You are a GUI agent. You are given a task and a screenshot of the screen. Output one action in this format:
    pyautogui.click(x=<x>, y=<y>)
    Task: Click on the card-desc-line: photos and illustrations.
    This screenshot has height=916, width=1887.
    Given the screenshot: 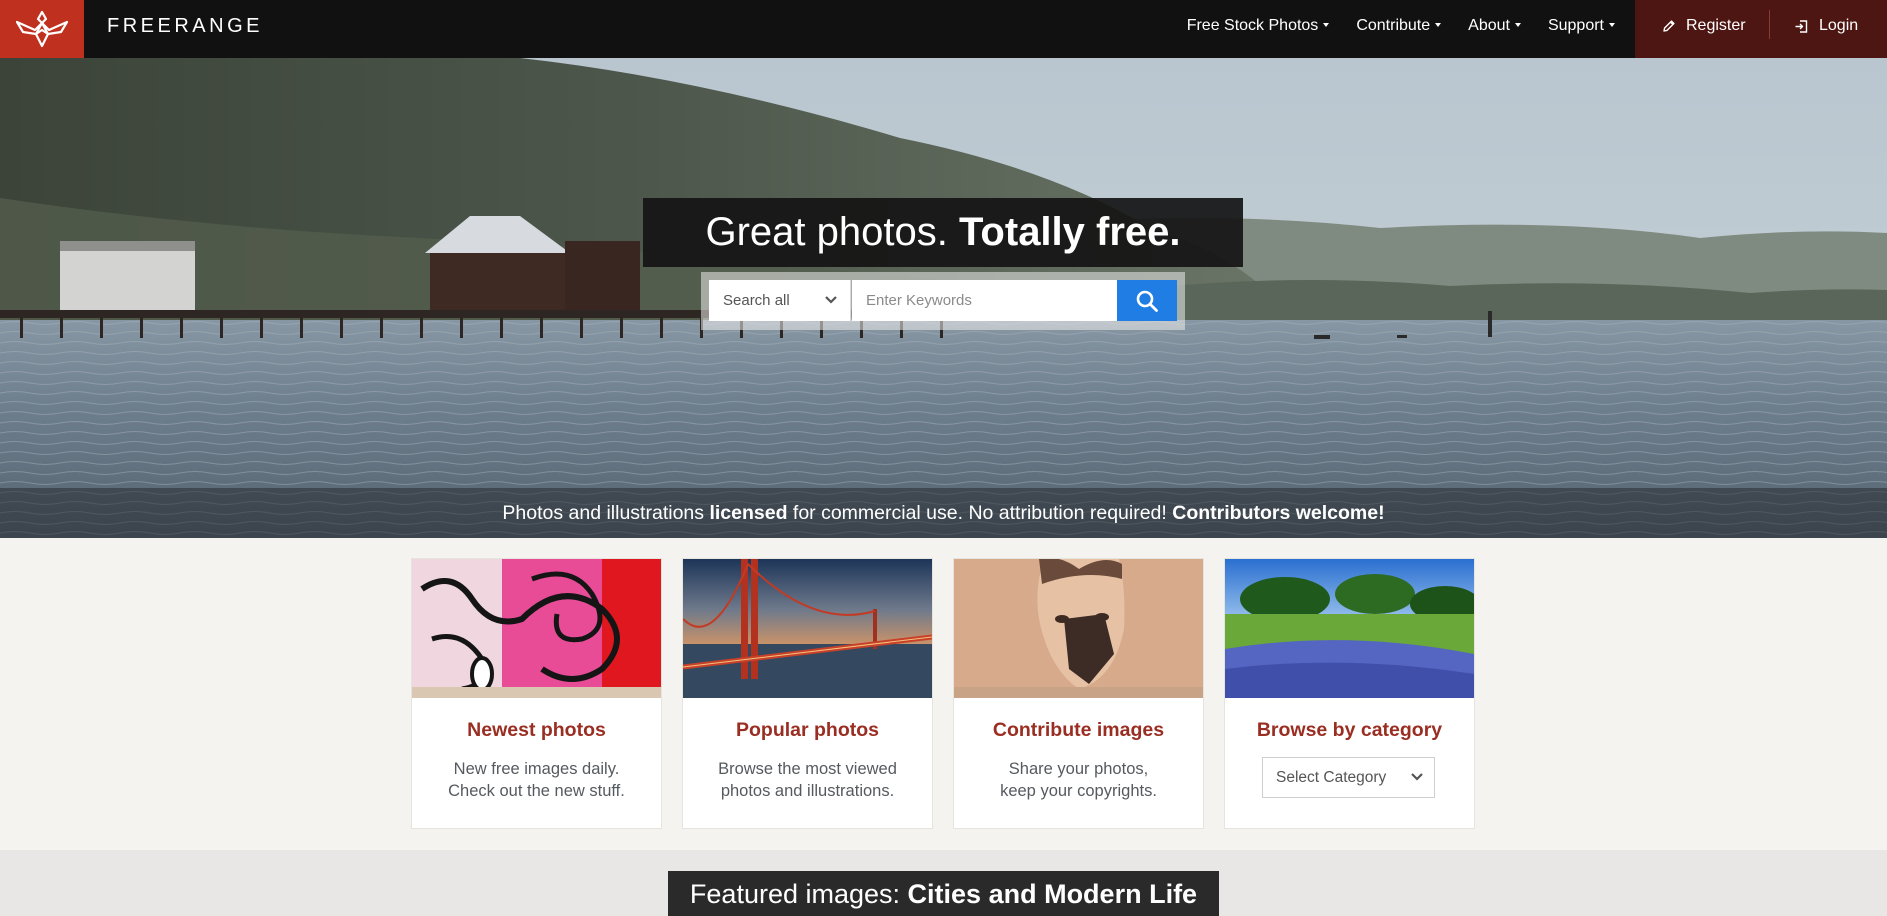 What is the action you would take?
    pyautogui.click(x=807, y=791)
    